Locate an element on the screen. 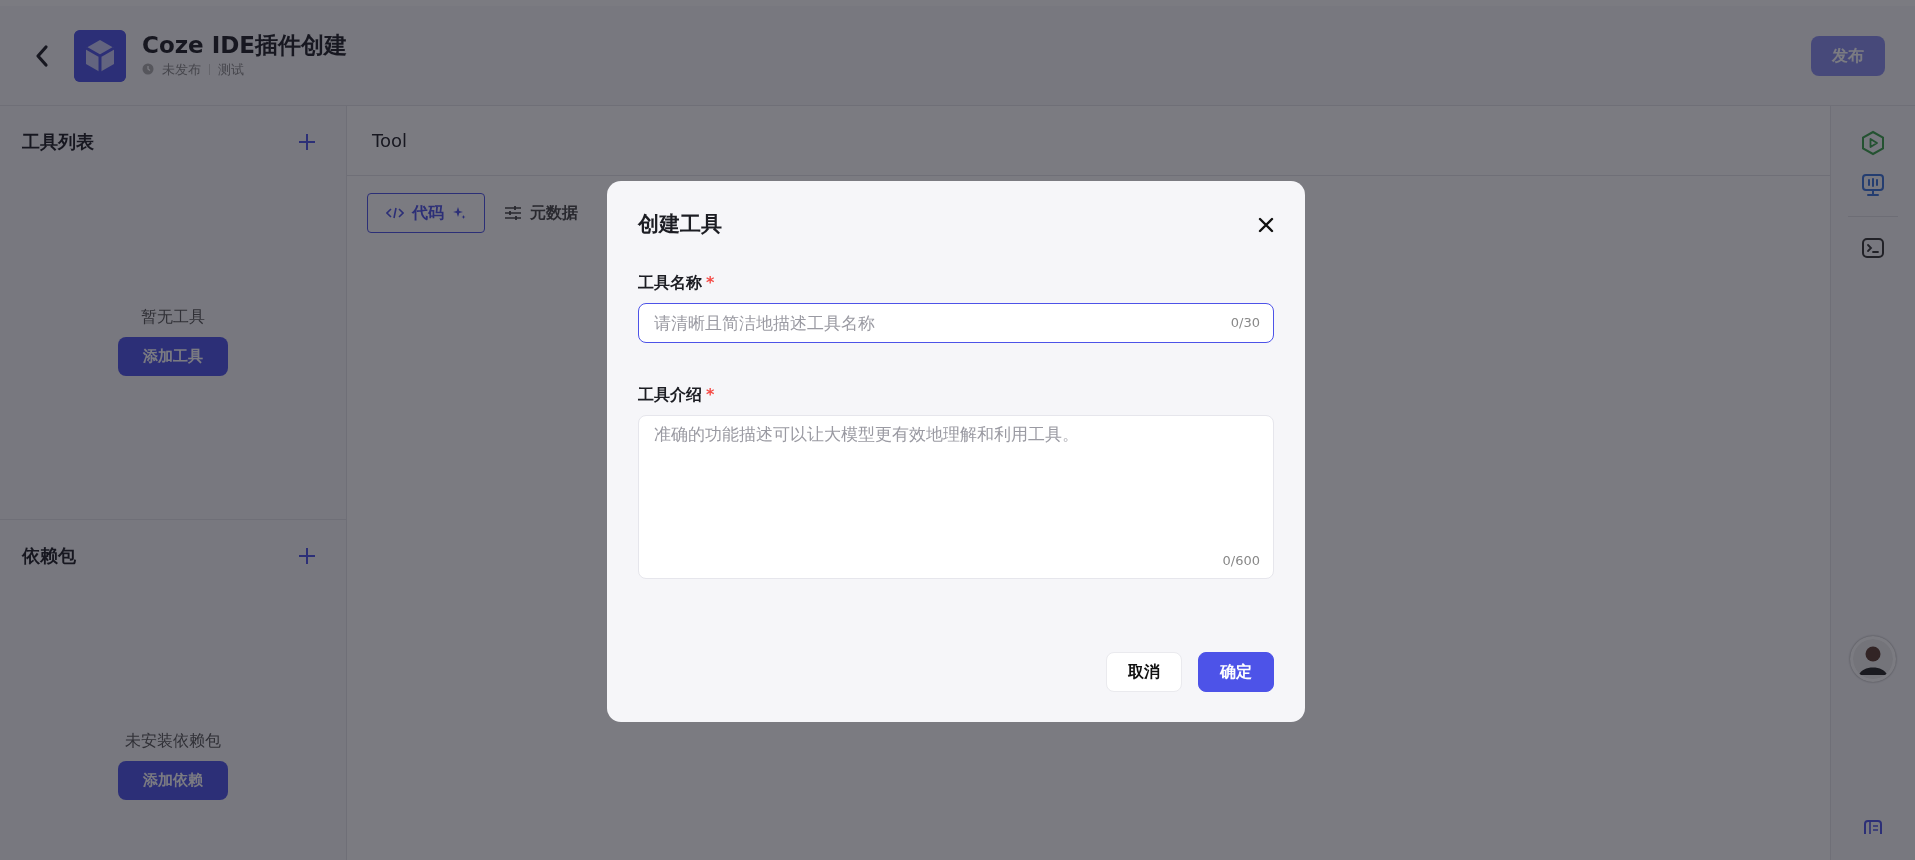 This screenshot has width=1915, height=860. section-title: 依赖包 is located at coordinates (49, 556).